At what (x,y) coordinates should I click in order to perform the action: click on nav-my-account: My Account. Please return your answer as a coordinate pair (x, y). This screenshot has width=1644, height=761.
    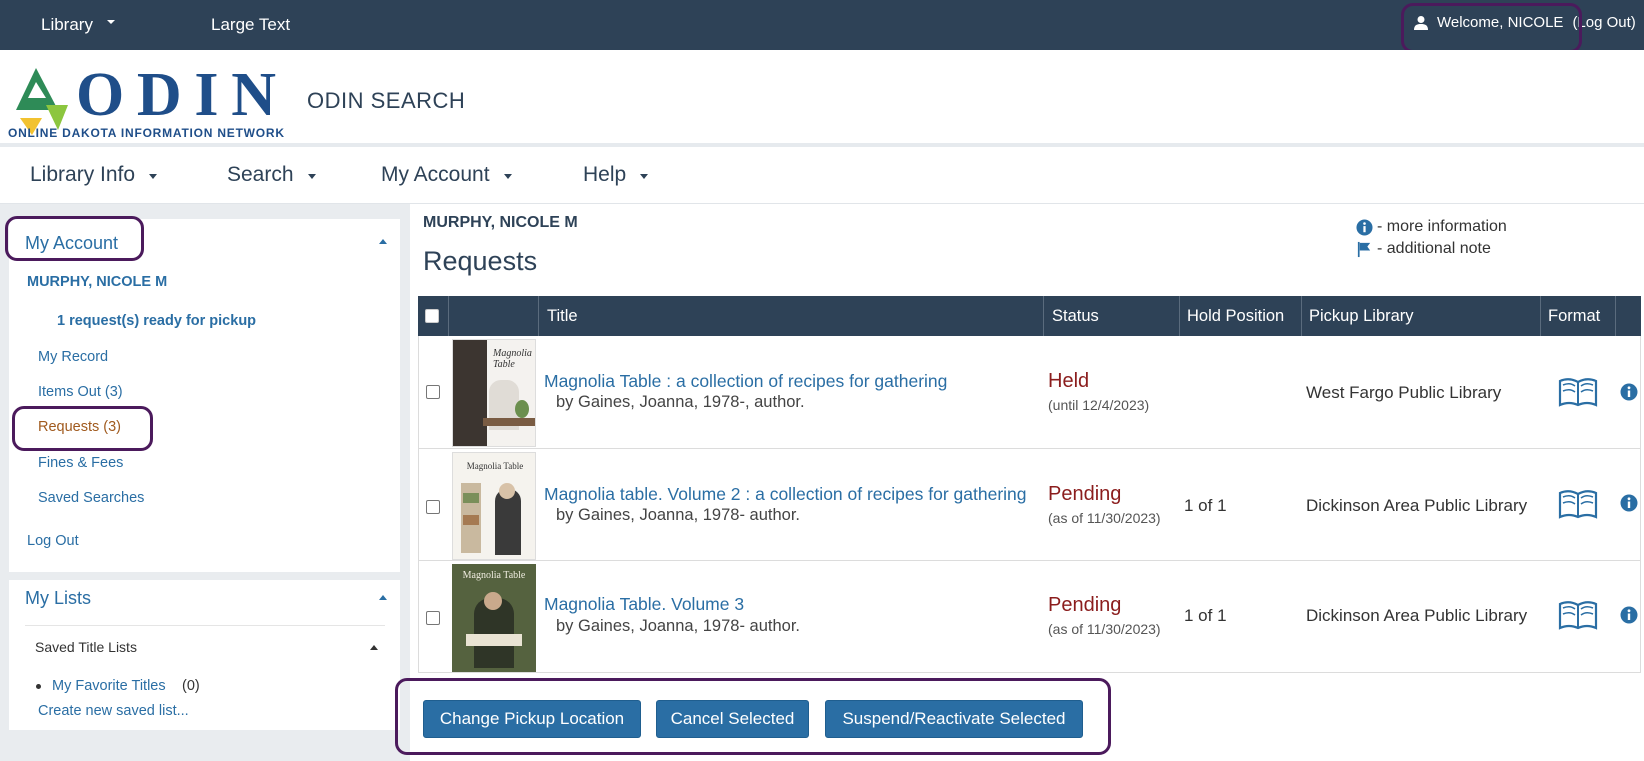
    Looking at the image, I should click on (446, 175).